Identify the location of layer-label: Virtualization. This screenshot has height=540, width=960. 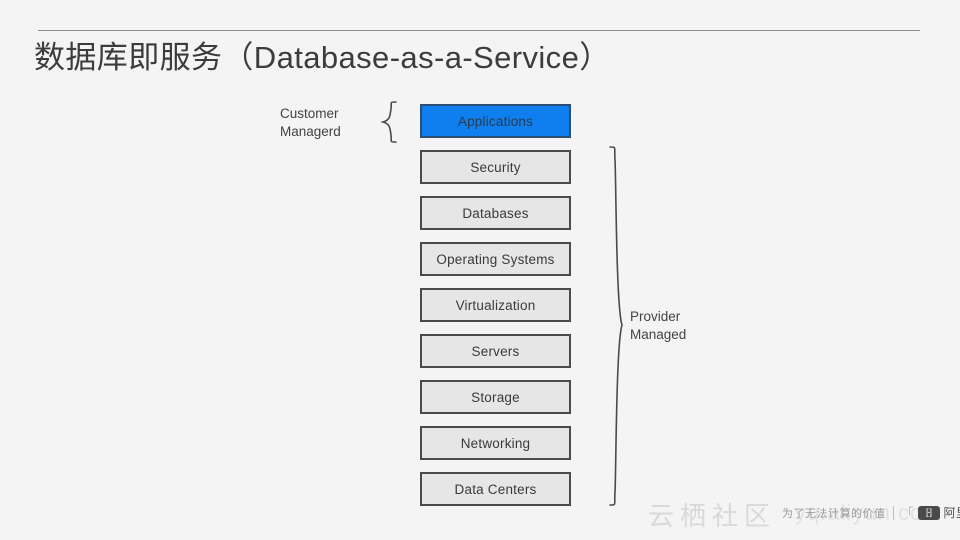
(495, 305).